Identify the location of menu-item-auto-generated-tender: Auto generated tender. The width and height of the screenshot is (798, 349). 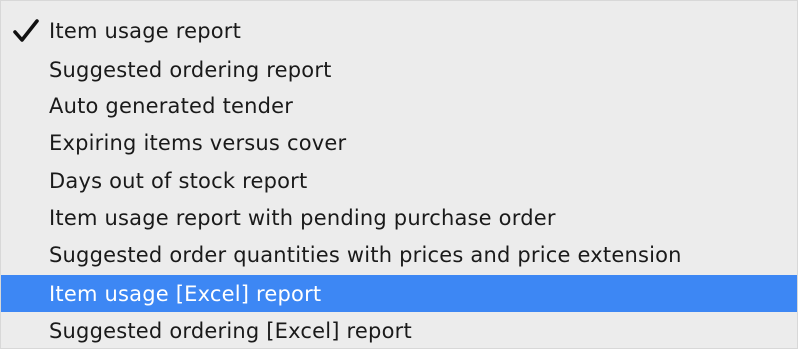
(399, 105).